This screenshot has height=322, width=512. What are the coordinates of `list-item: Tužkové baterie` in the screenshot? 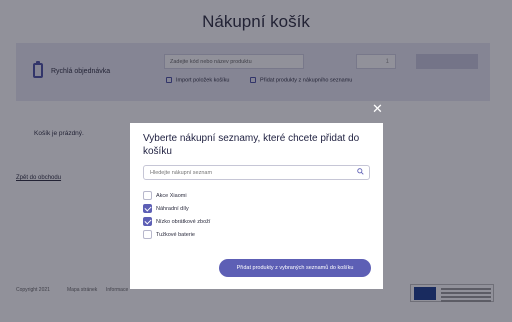 It's located at (176, 234).